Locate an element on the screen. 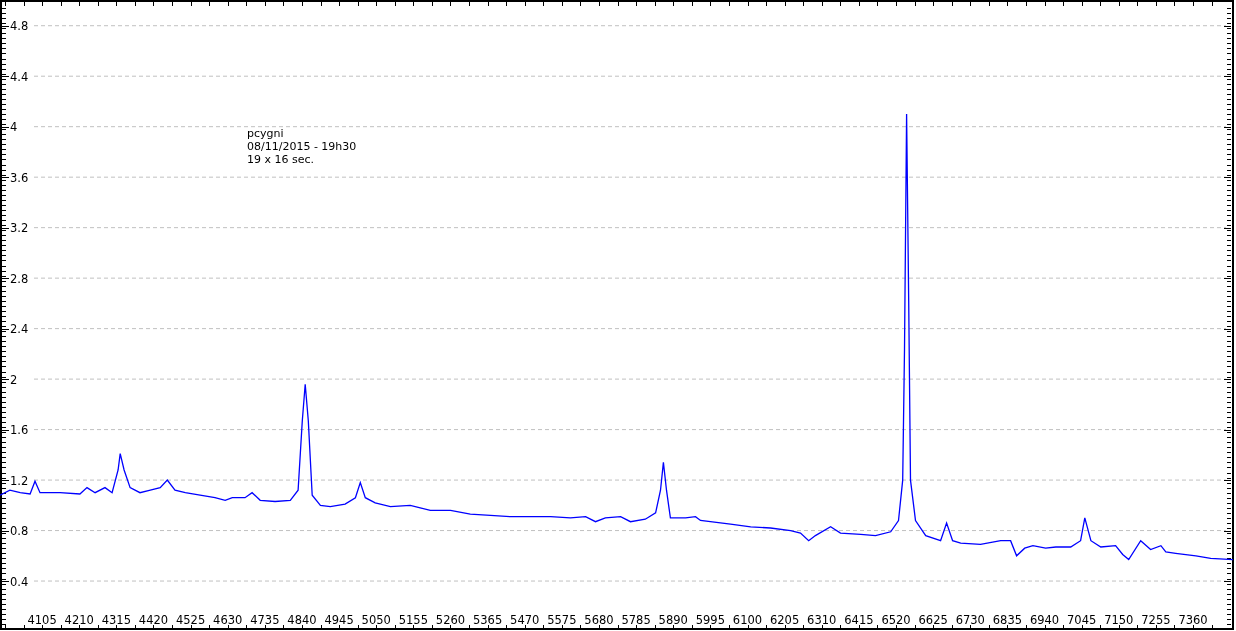 Image resolution: width=1236 pixels, height=631 pixels. x-axis-label: 4105 is located at coordinates (42, 620).